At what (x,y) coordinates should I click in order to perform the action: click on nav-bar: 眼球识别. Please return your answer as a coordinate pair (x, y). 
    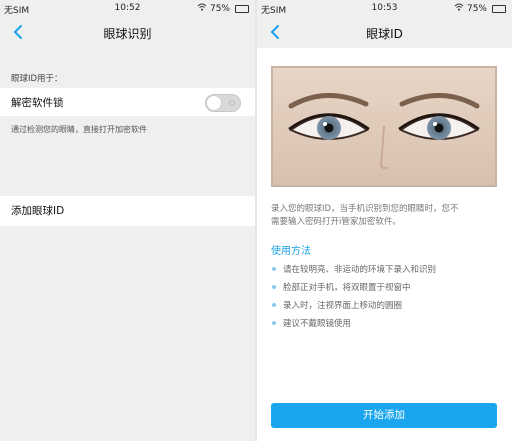
    Looking at the image, I should click on (127, 33).